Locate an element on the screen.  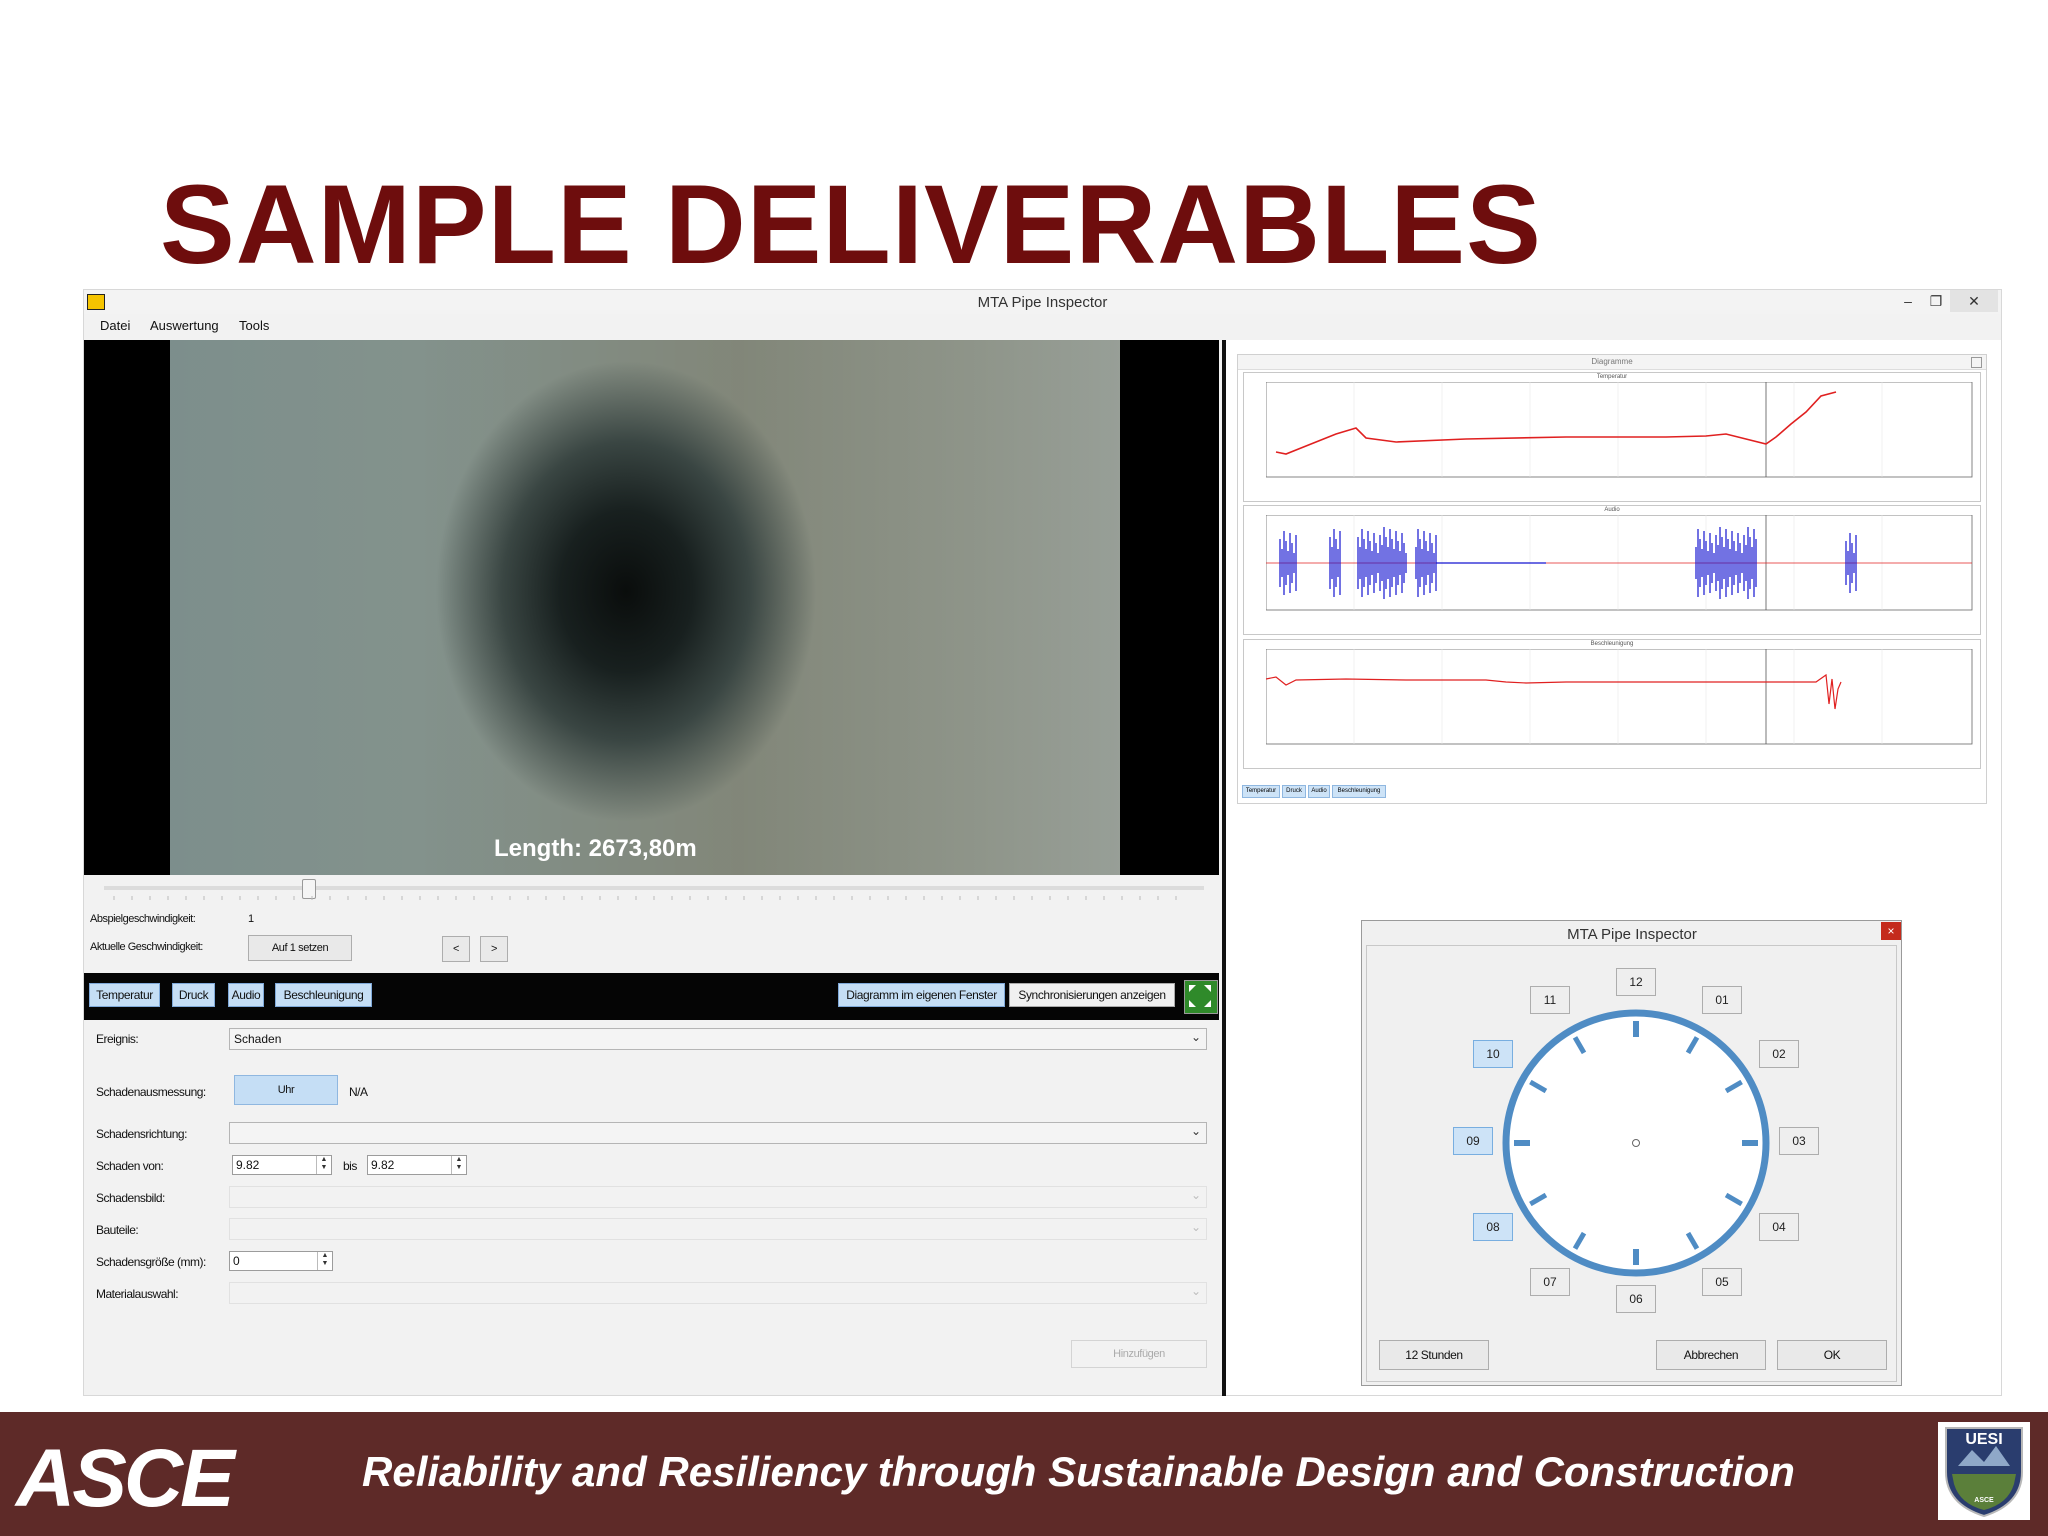
measure-value: N/A is located at coordinates (358, 1092).